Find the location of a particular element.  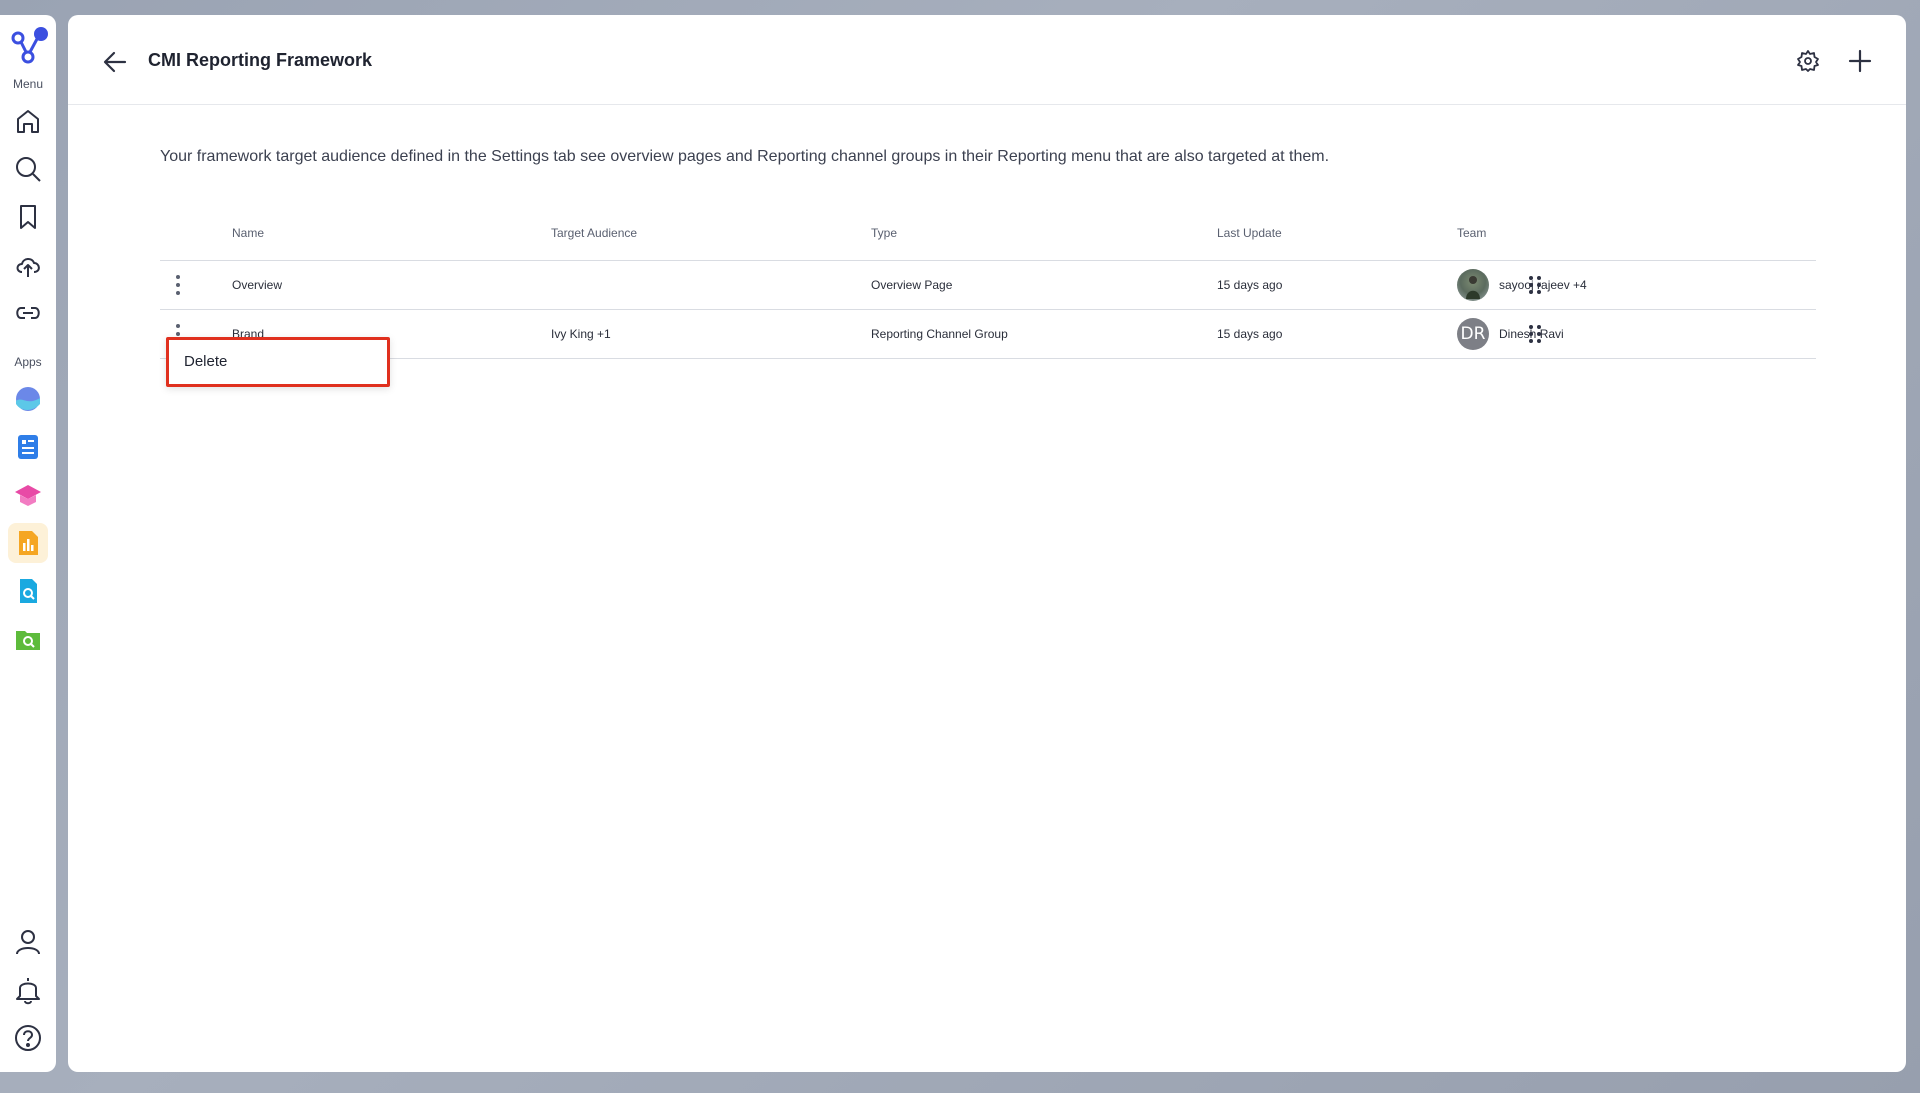

row-name: Overview is located at coordinates (257, 285).